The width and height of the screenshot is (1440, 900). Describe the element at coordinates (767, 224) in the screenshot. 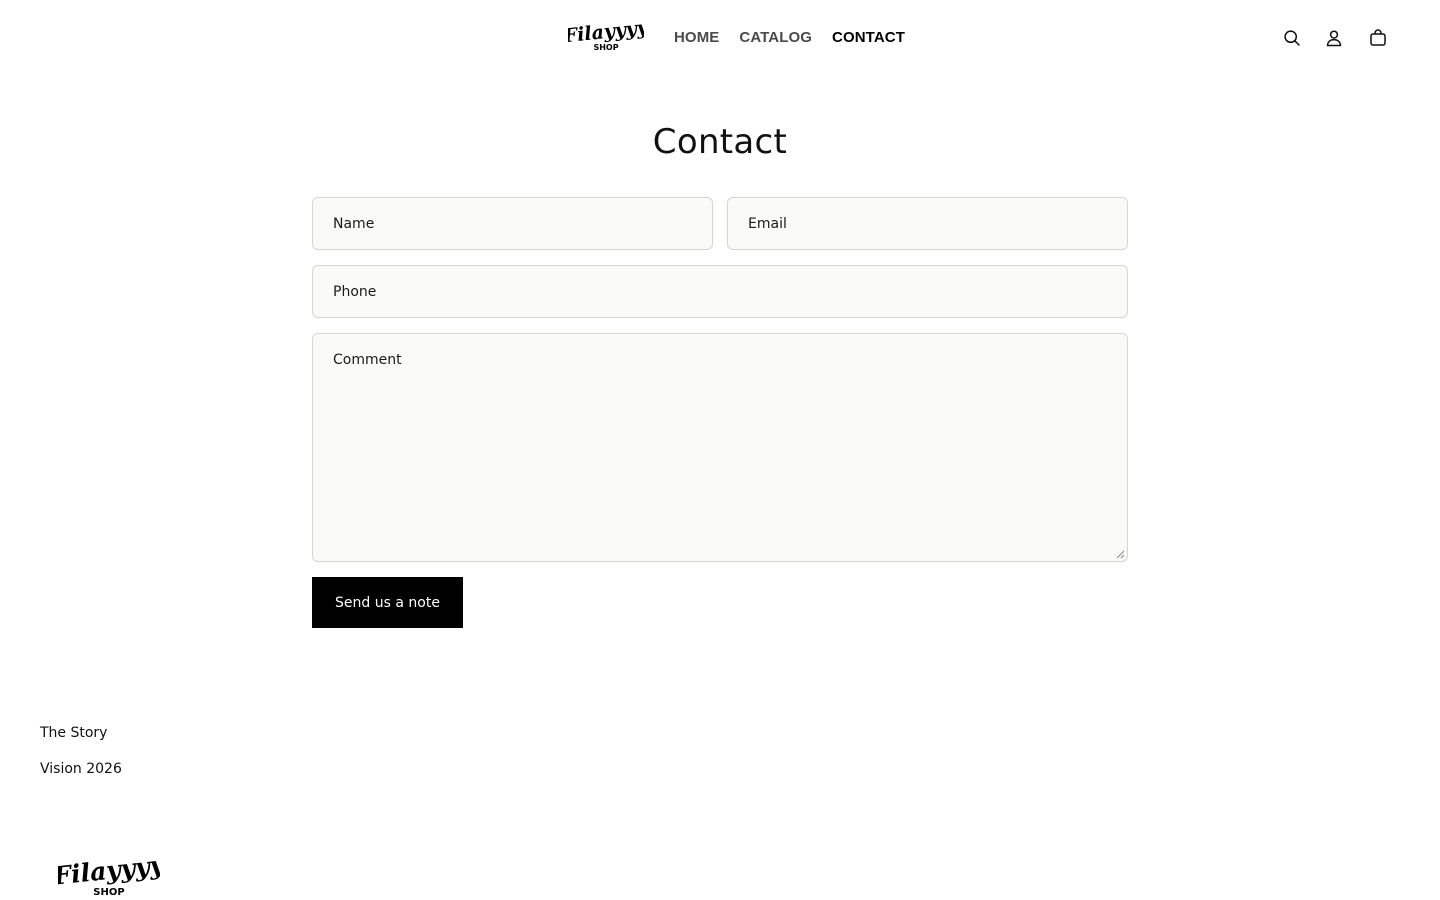

I see `email-label: Email` at that location.